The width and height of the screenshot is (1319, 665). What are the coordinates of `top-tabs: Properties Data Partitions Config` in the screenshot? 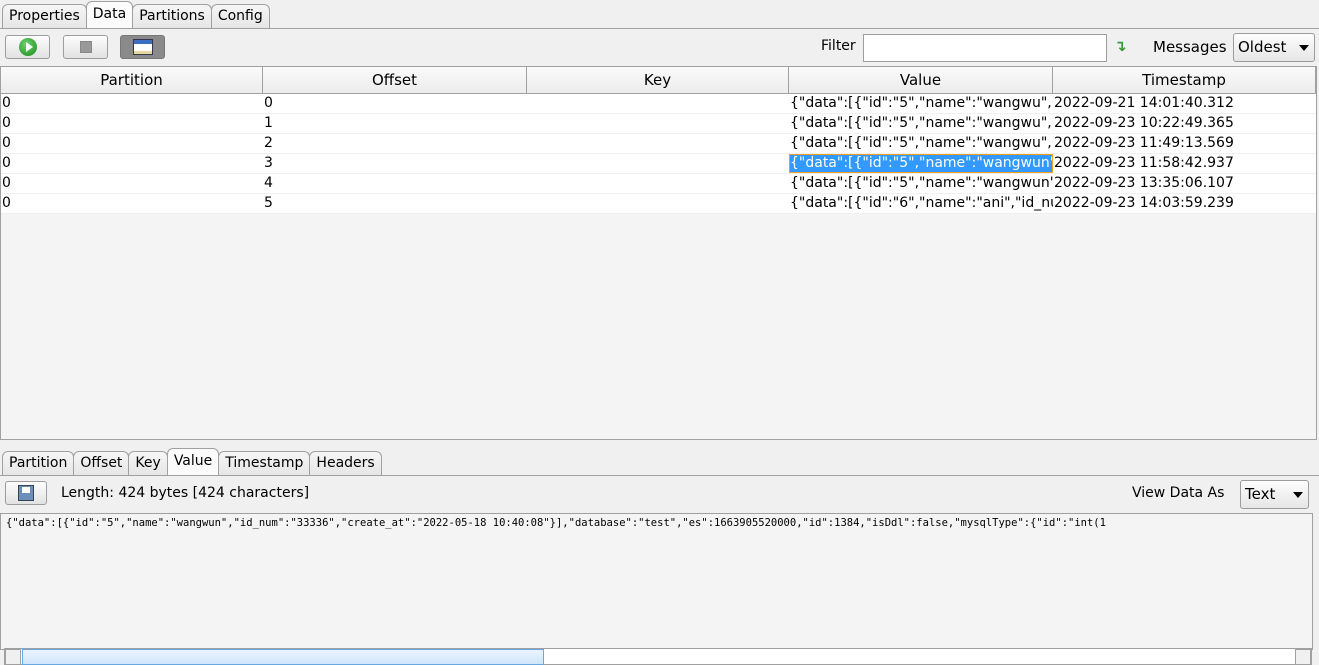 It's located at (135, 14).